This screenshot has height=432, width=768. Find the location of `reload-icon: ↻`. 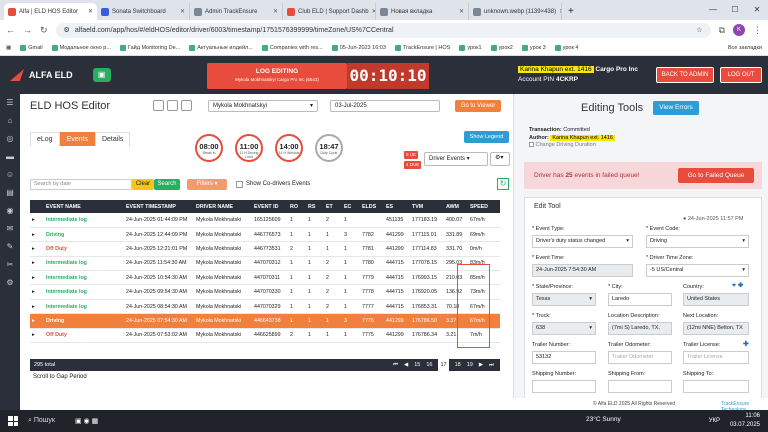

reload-icon: ↻ is located at coordinates (44, 30).